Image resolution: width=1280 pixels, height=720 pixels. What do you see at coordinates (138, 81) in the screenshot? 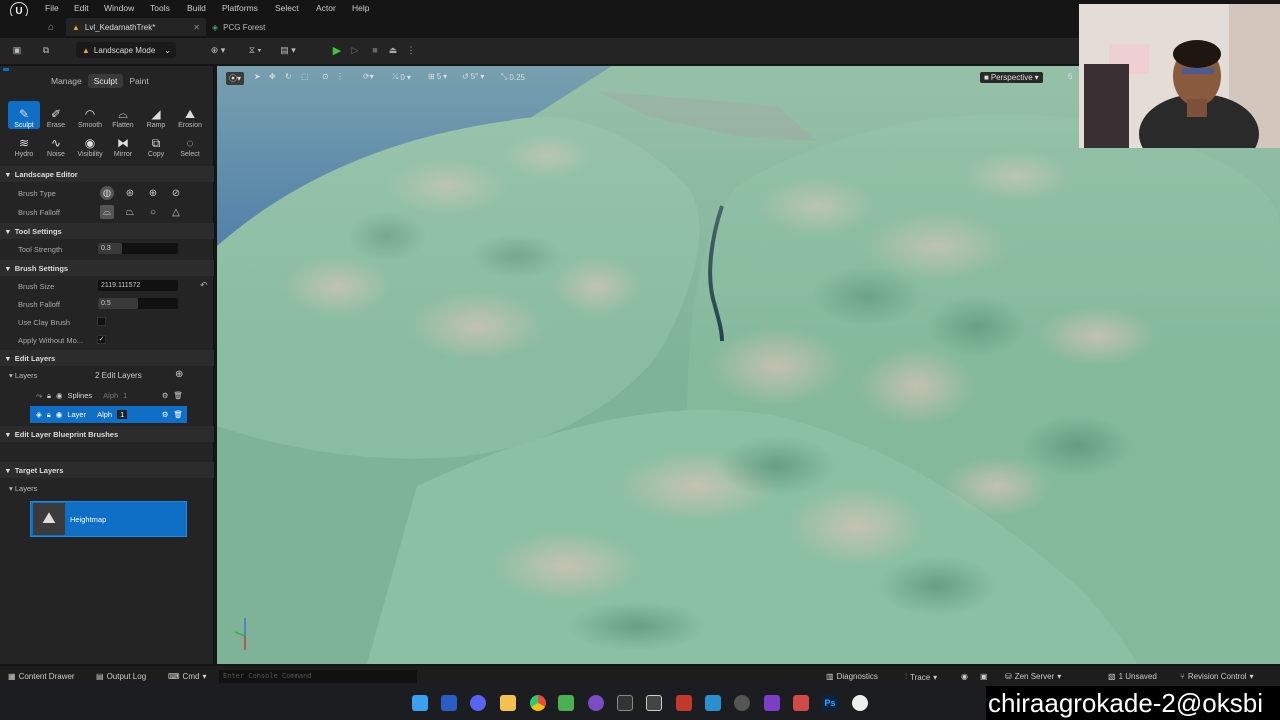
I see `tab-paint: Paint` at bounding box center [138, 81].